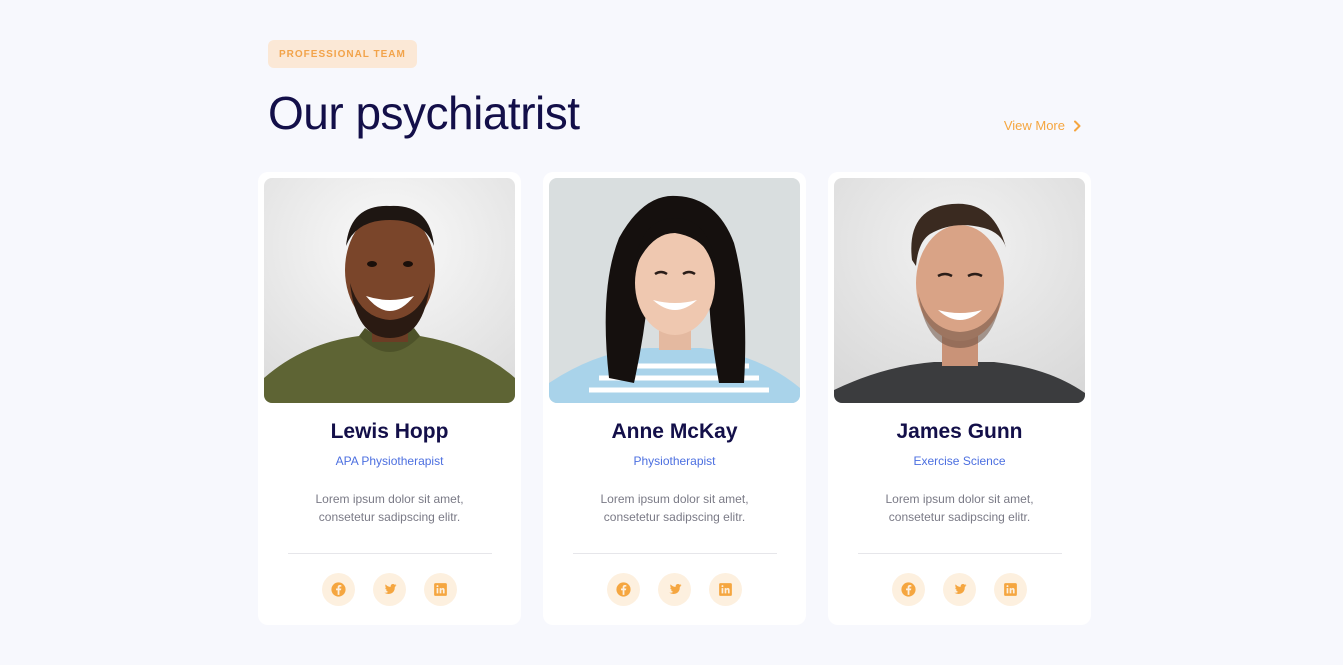  What do you see at coordinates (959, 431) in the screenshot?
I see `member-name: James Gunn` at bounding box center [959, 431].